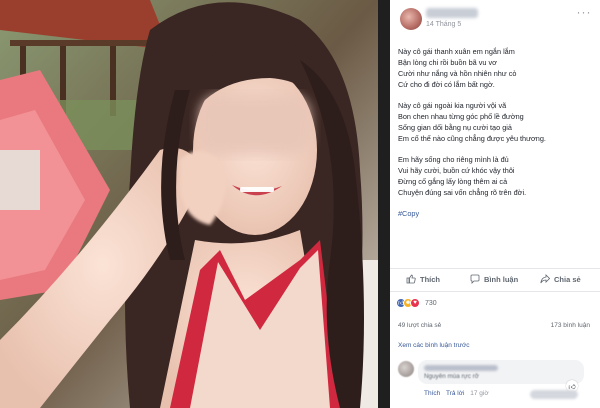 The image size is (600, 408). What do you see at coordinates (545, 279) in the screenshot?
I see `share-icon` at bounding box center [545, 279].